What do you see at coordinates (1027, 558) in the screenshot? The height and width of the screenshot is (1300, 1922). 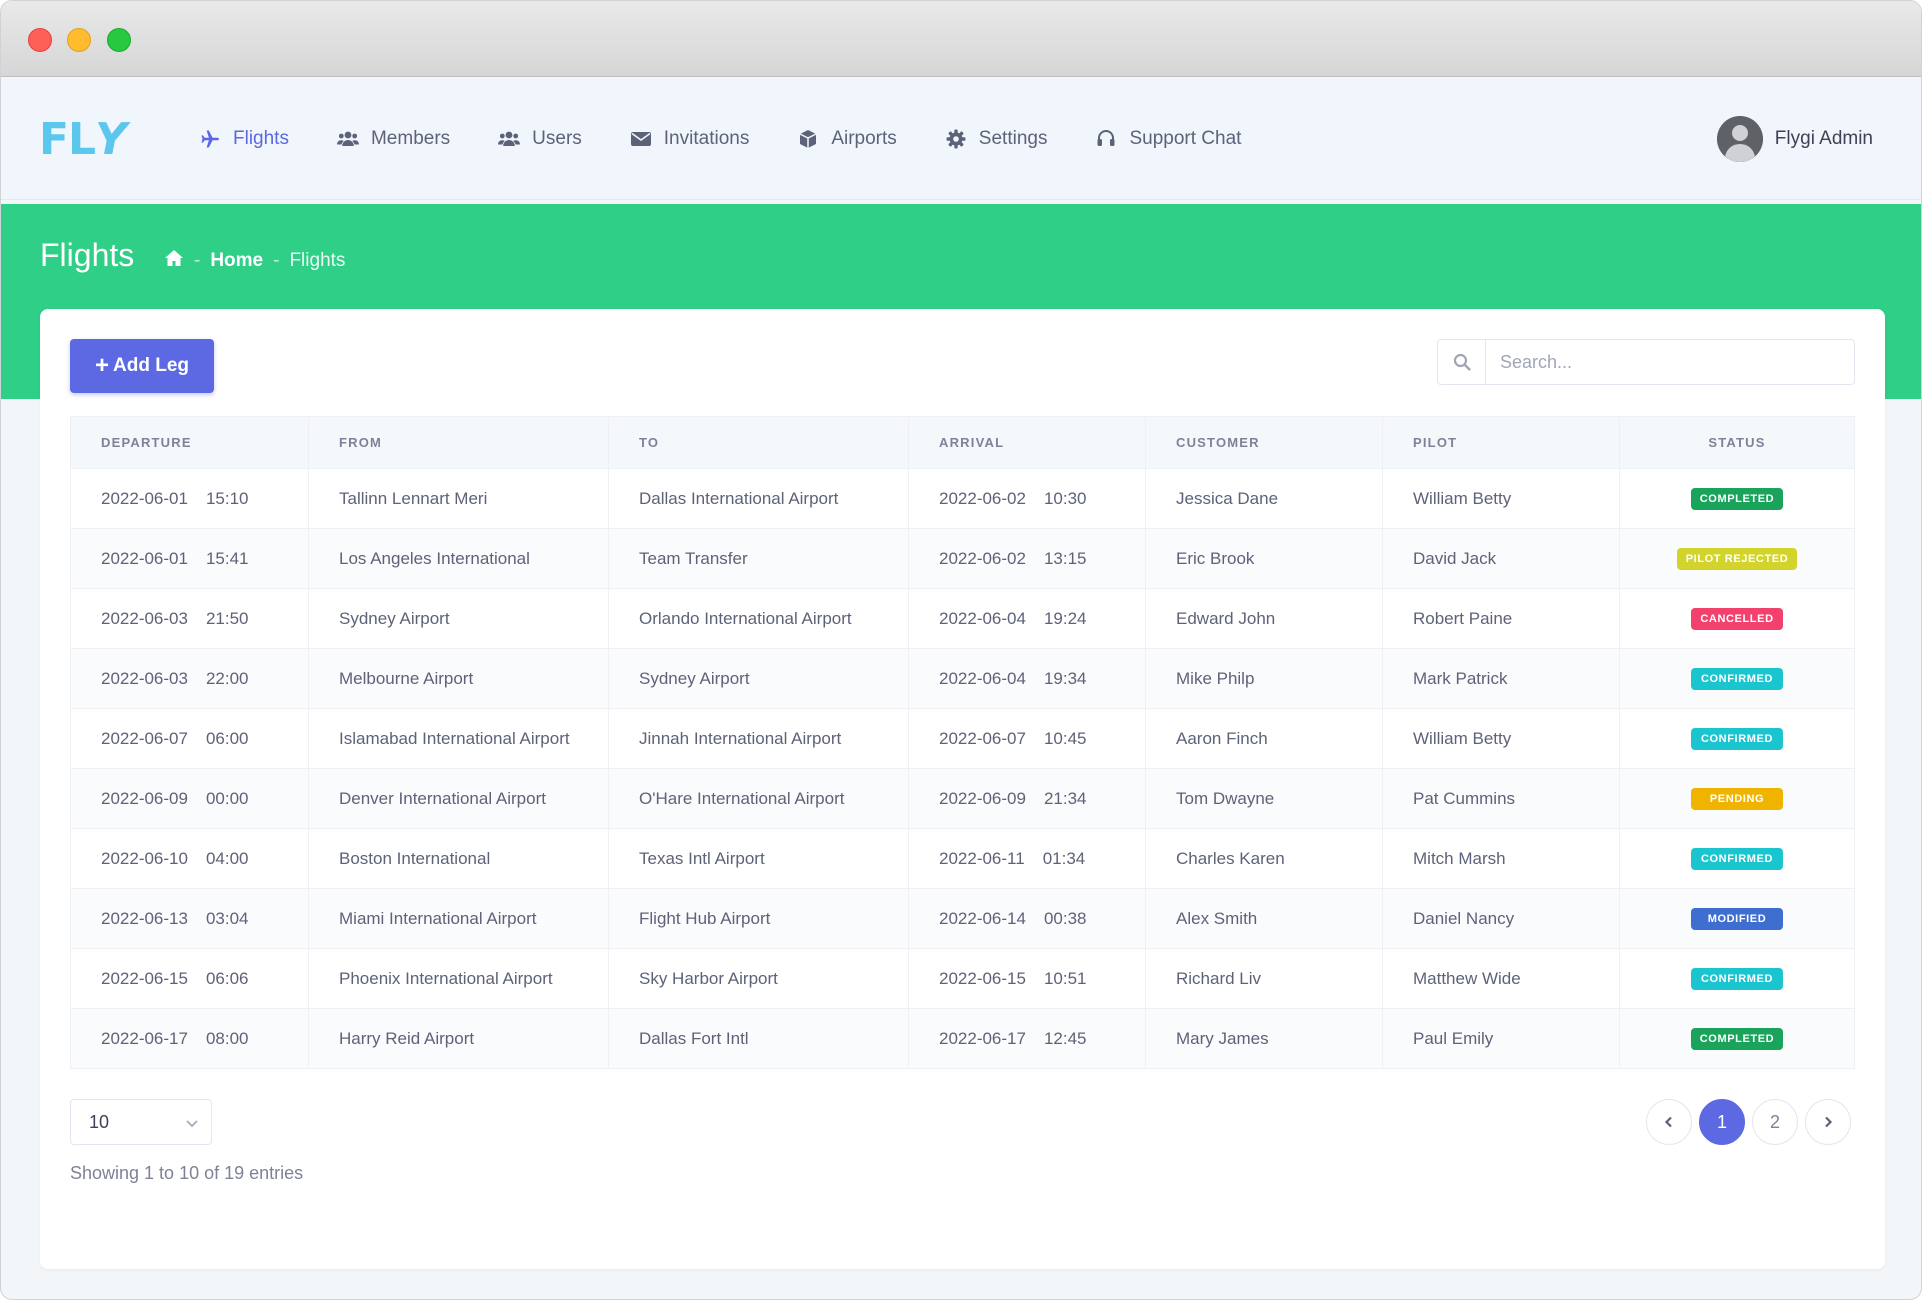 I see `arrival-cell: 2022-06-02 13:15` at bounding box center [1027, 558].